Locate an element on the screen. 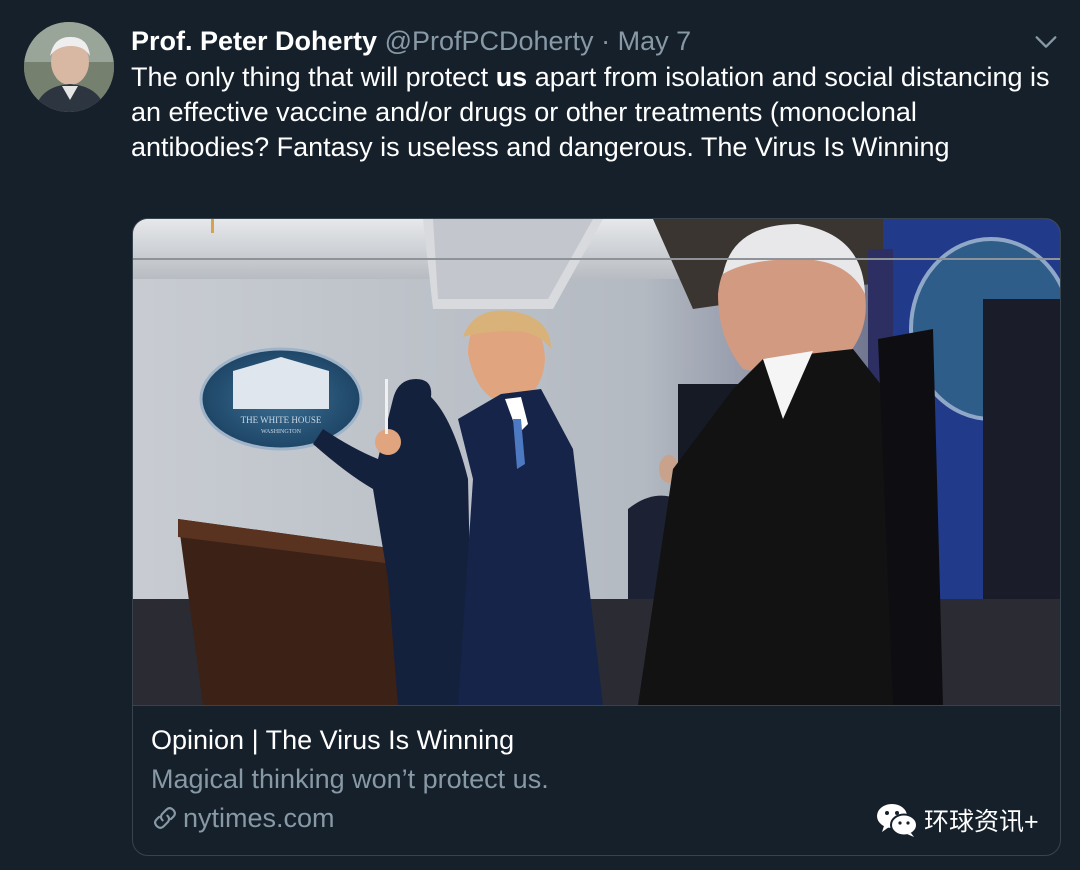 The image size is (1080, 870). author-name: Prof. Peter Doherty is located at coordinates (254, 41).